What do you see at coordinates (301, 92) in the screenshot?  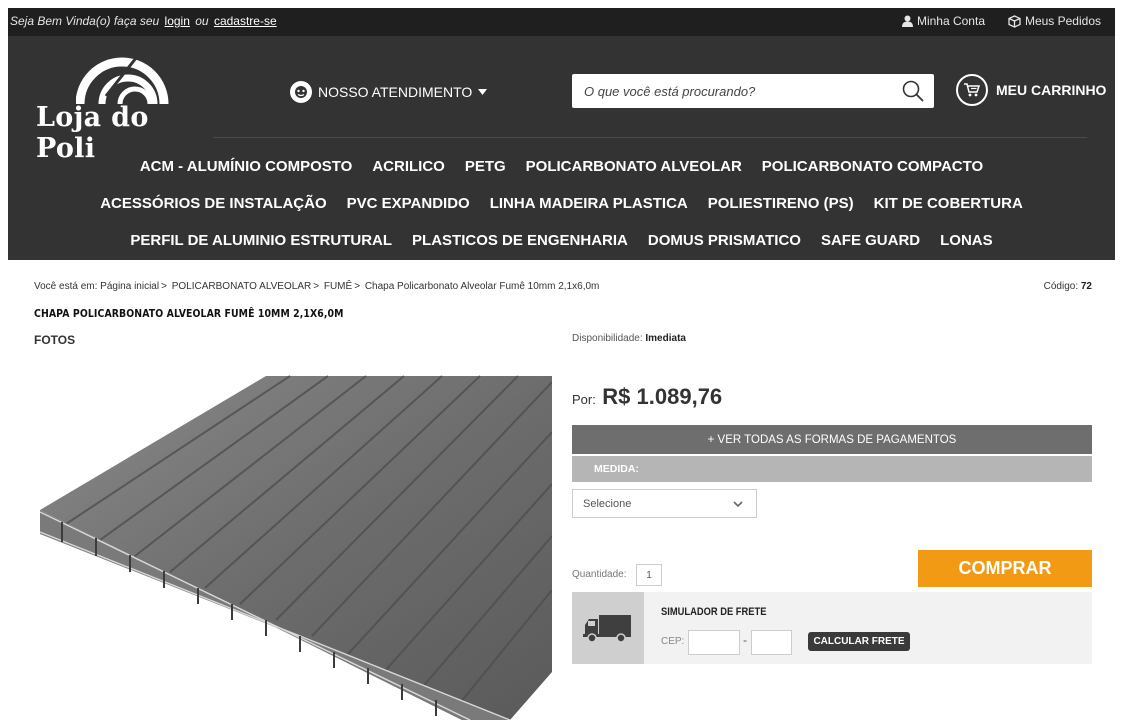 I see `headset-icon` at bounding box center [301, 92].